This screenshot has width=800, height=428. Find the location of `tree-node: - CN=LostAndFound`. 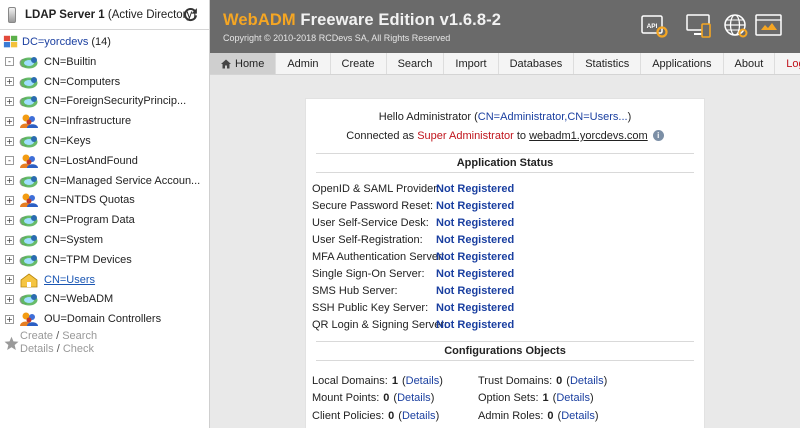

tree-node: - CN=LostAndFound is located at coordinates (104, 161).